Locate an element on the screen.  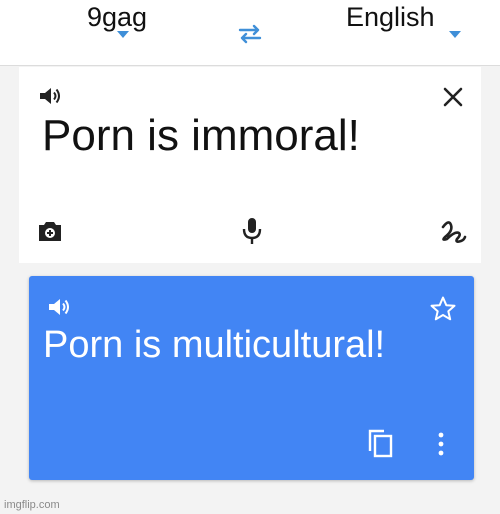
swap-arrows-icon is located at coordinates (250, 34).